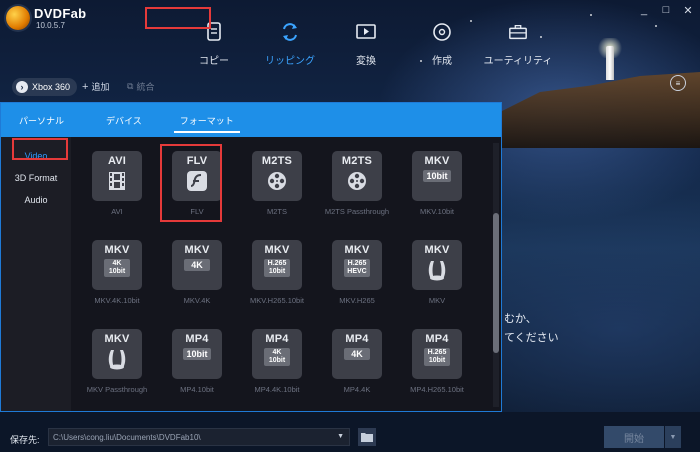  Describe the element at coordinates (442, 44) in the screenshot. I see `nav-create: 作成` at that location.